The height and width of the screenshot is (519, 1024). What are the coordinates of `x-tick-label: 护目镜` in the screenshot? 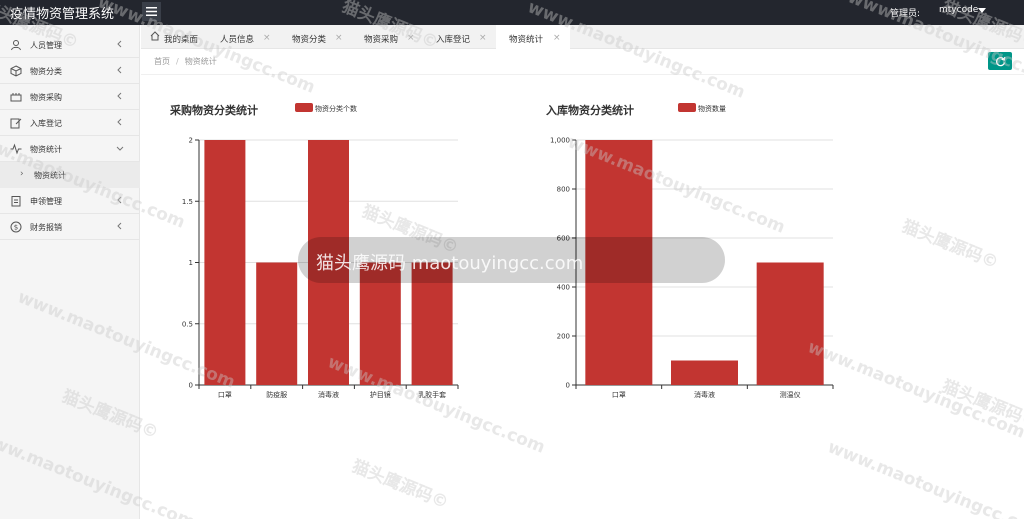 It's located at (380, 394).